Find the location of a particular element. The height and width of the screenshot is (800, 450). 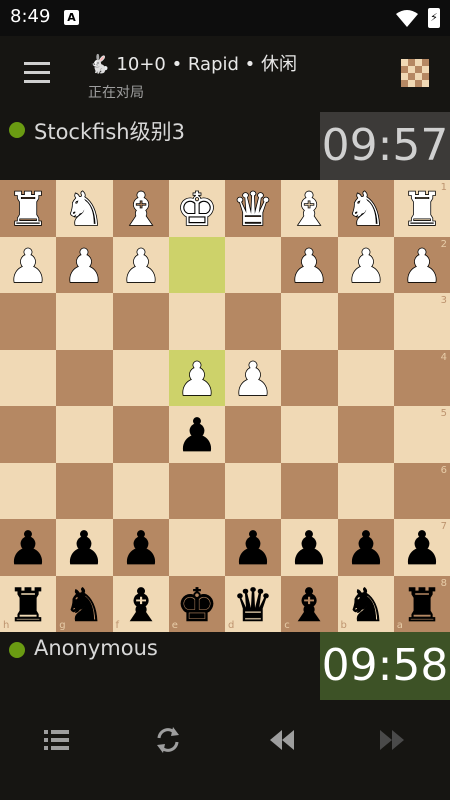

square-h6 is located at coordinates (28, 490).